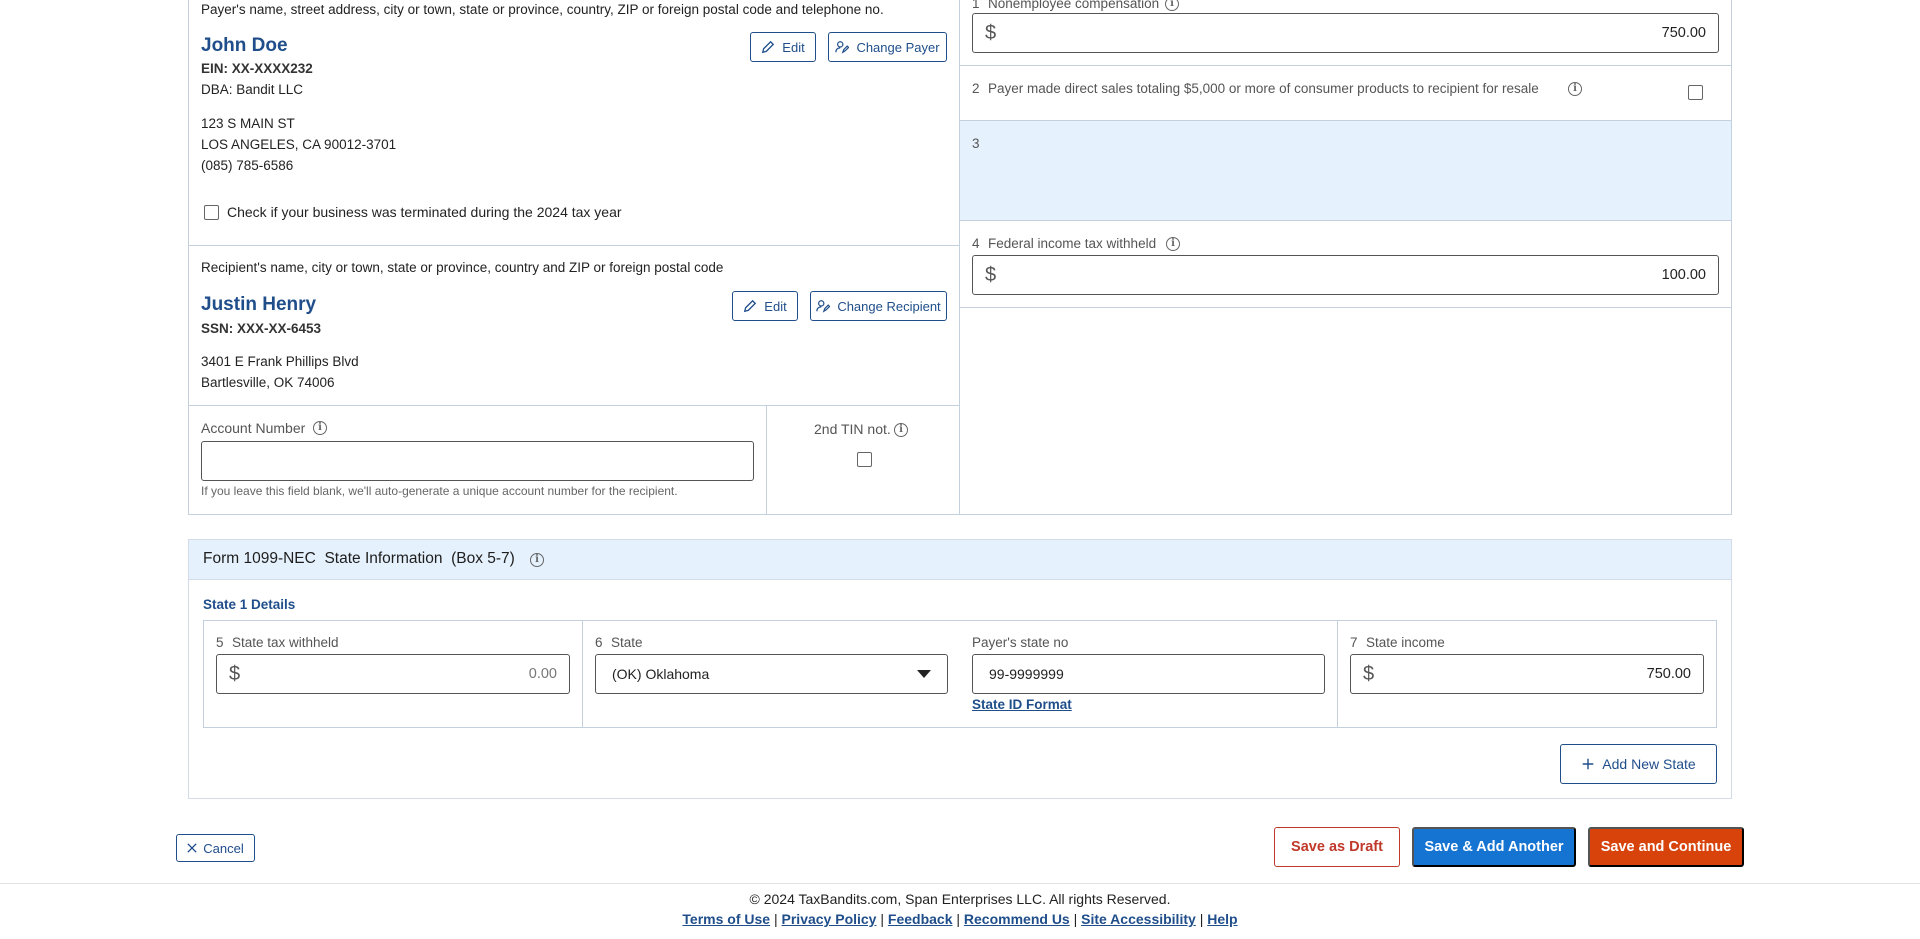  I want to click on box1-label: Nonemployee compensation, so click(1074, 5).